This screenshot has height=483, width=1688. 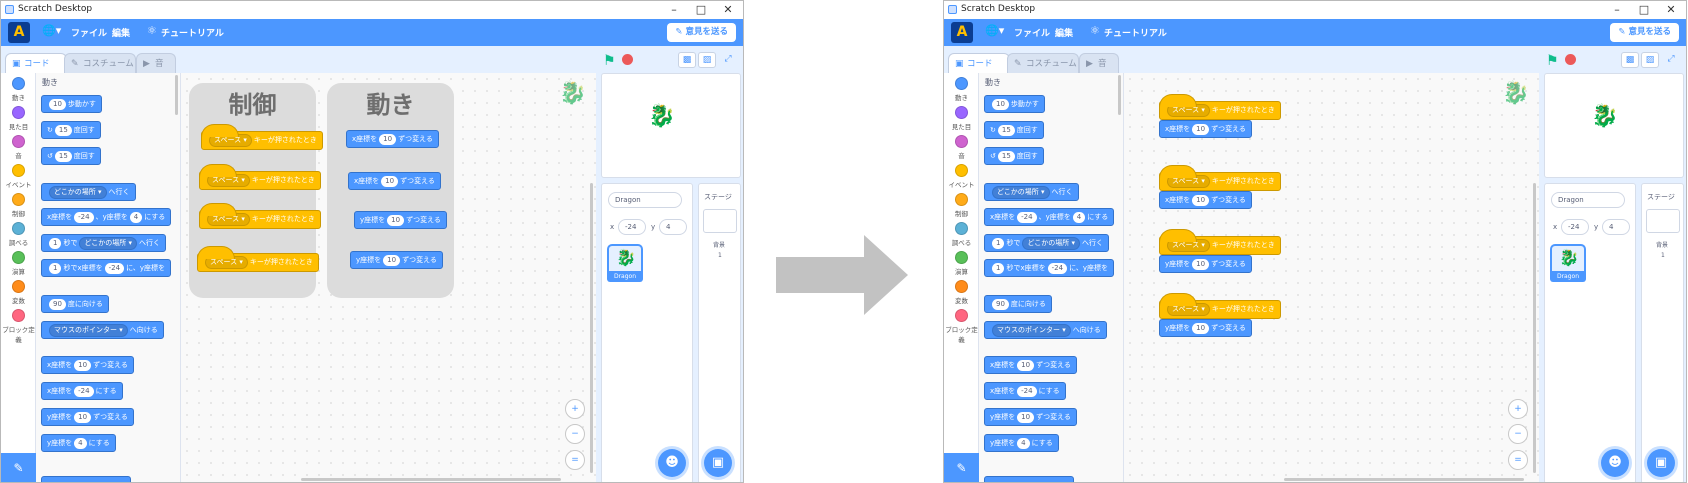 What do you see at coordinates (1534, 328) in the screenshot?
I see `workspace-vscrollbar` at bounding box center [1534, 328].